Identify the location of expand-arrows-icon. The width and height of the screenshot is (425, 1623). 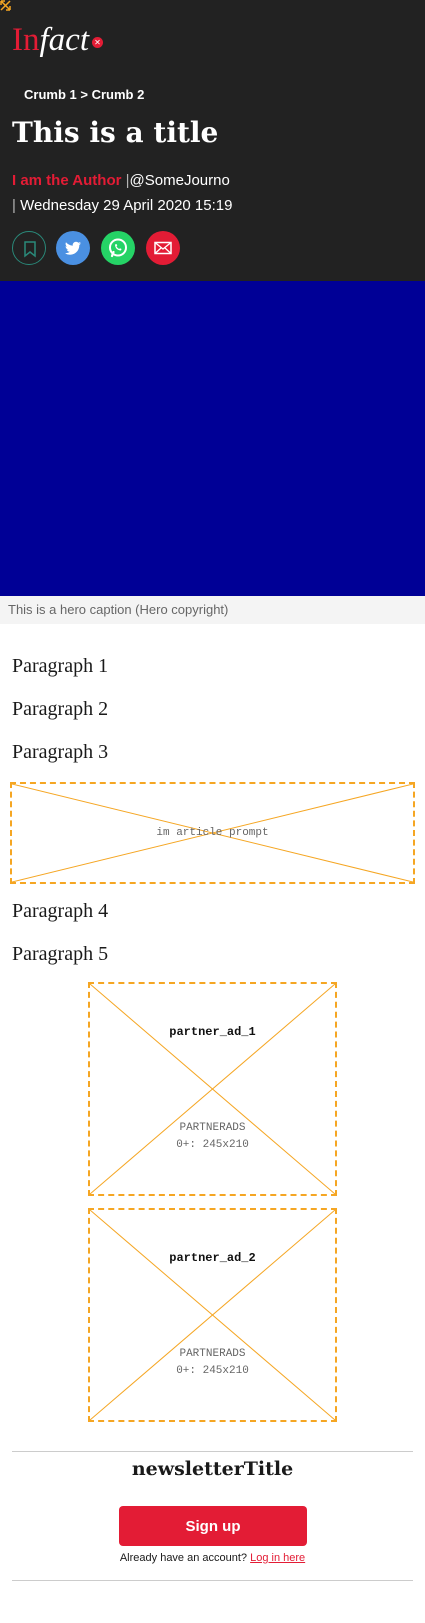
(5, 5).